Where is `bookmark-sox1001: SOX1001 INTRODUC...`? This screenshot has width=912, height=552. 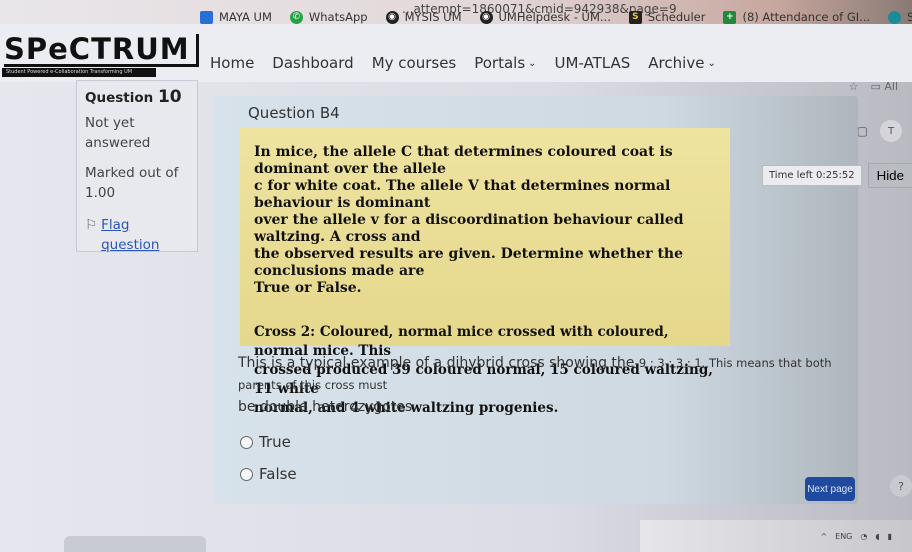 bookmark-sox1001: SOX1001 INTRODUC... is located at coordinates (900, 17).